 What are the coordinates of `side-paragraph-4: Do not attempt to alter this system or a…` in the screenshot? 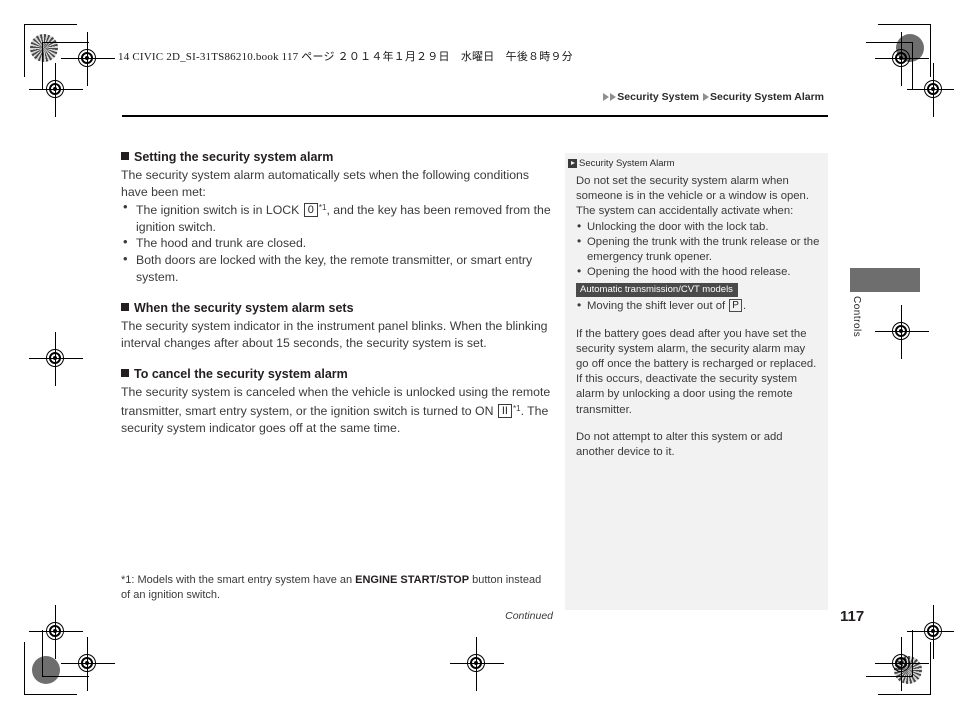 It's located at (679, 444).